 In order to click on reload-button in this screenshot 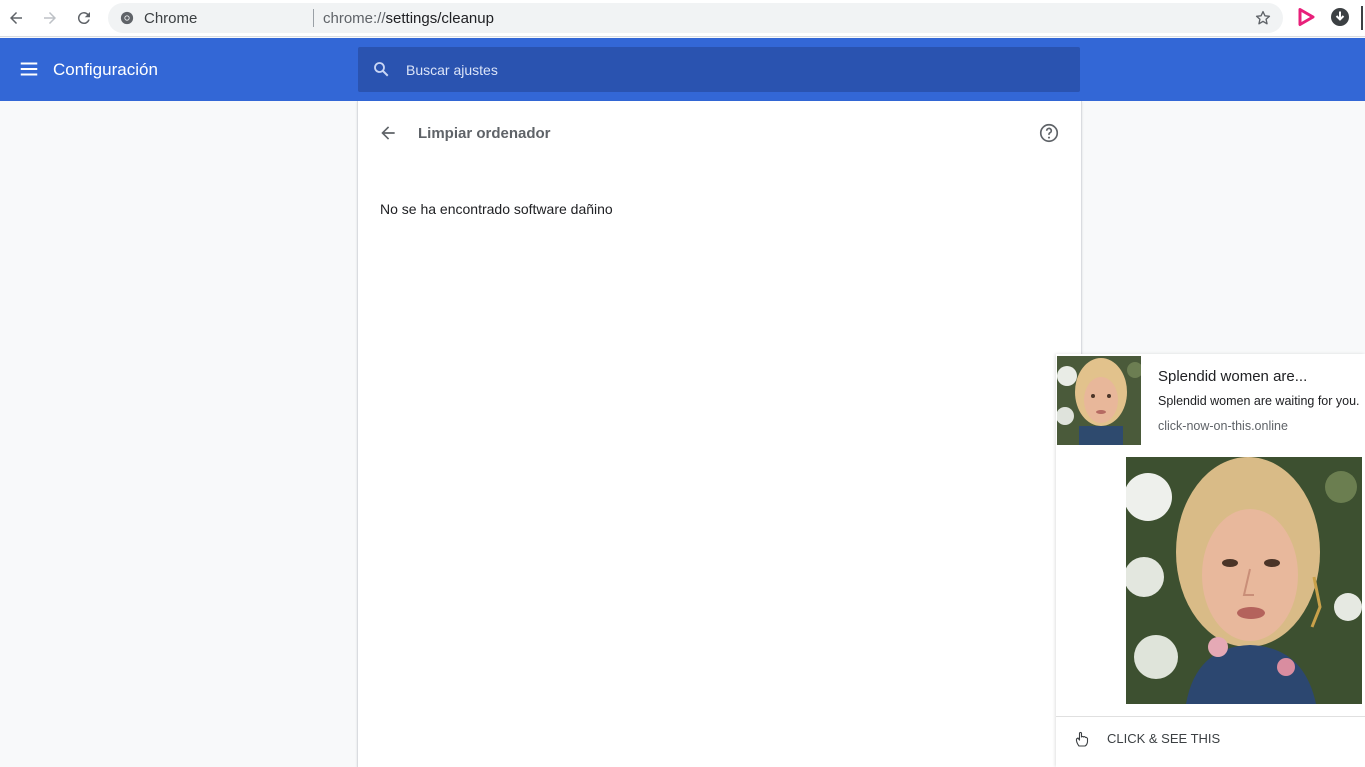, I will do `click(84, 18)`.